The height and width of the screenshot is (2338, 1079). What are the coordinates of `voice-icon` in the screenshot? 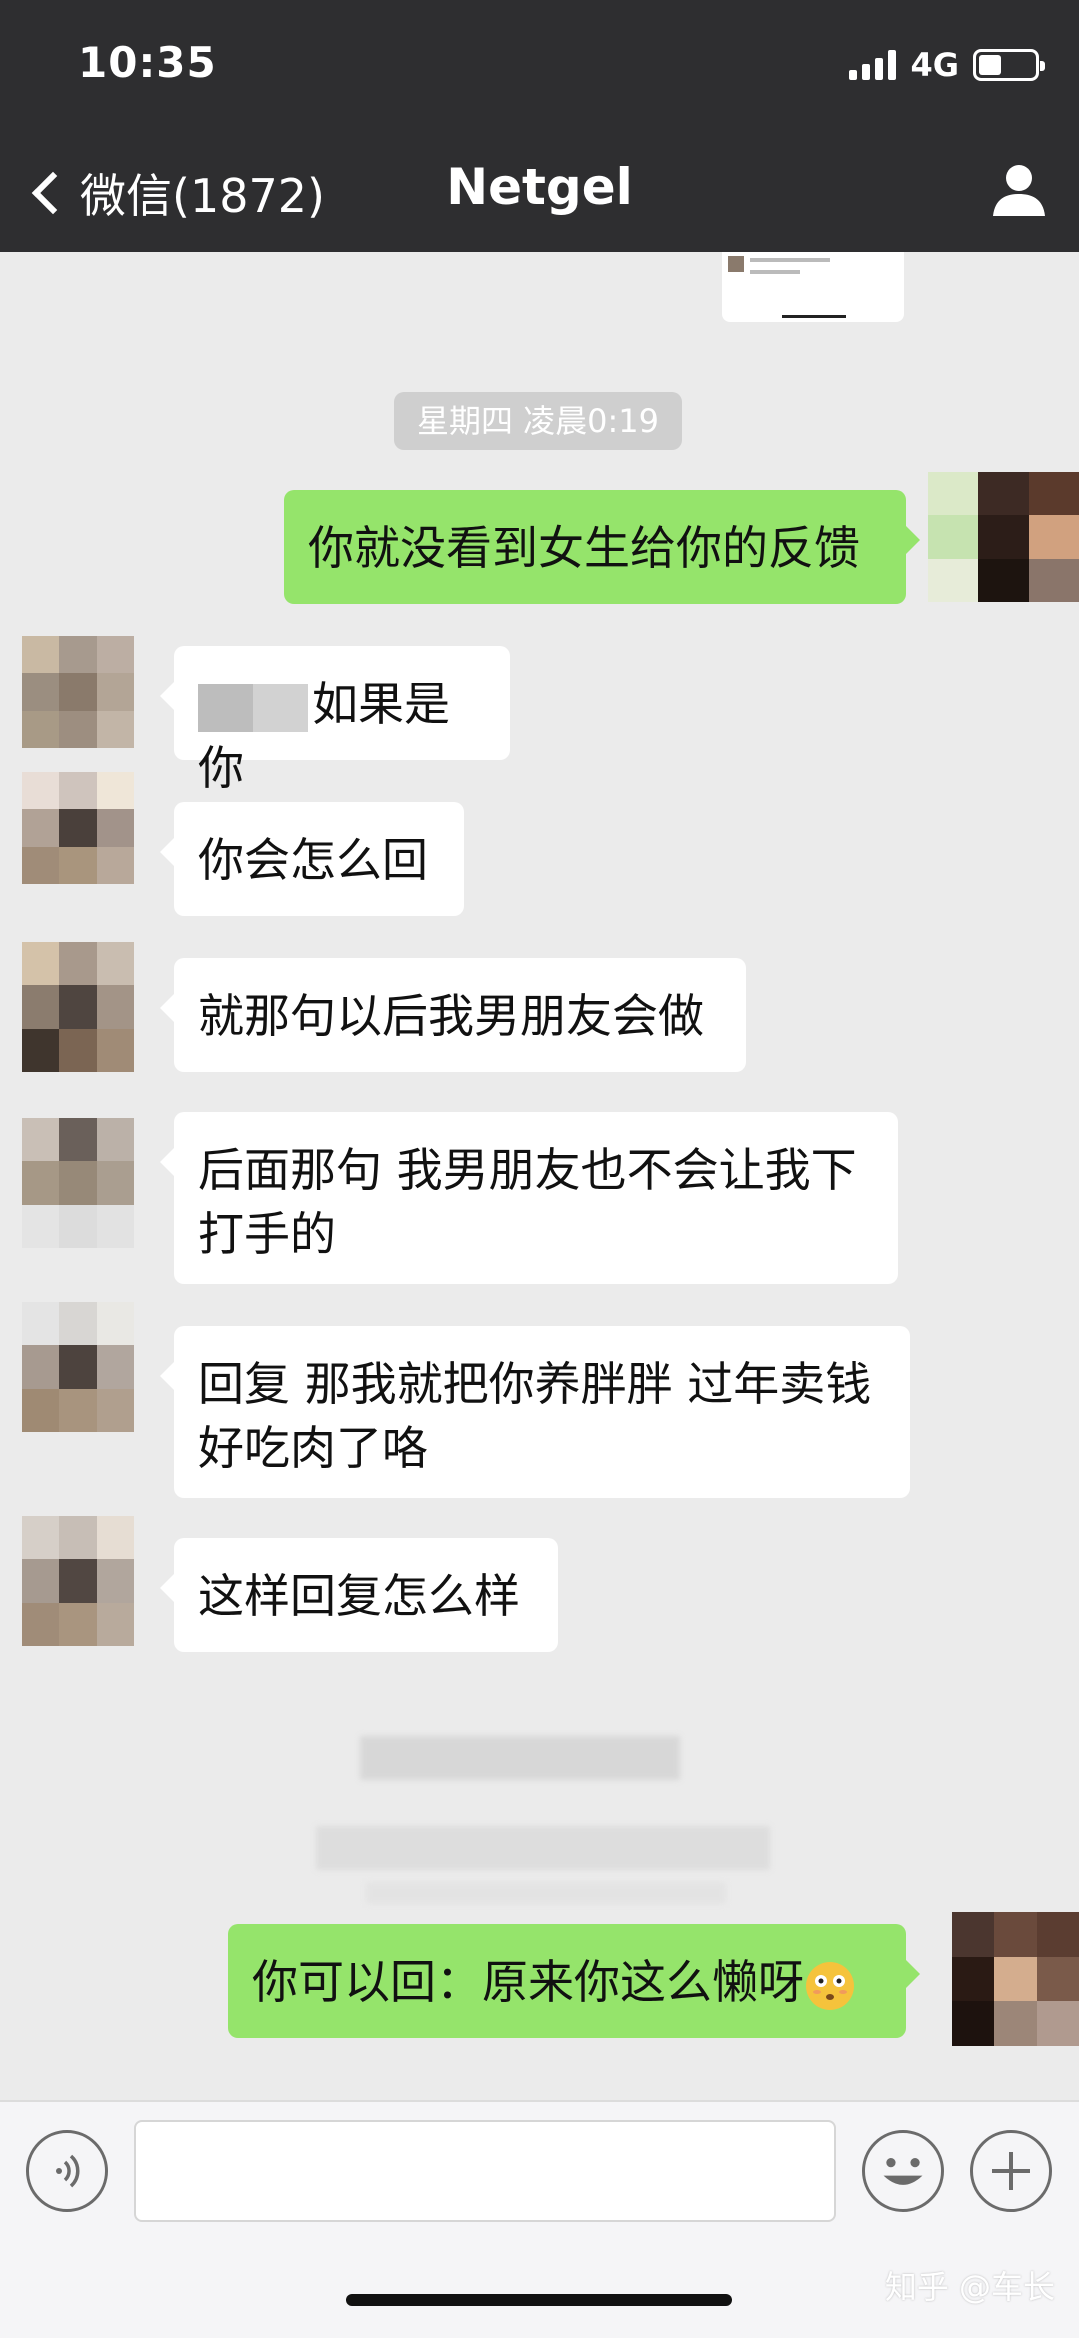 It's located at (68, 2171).